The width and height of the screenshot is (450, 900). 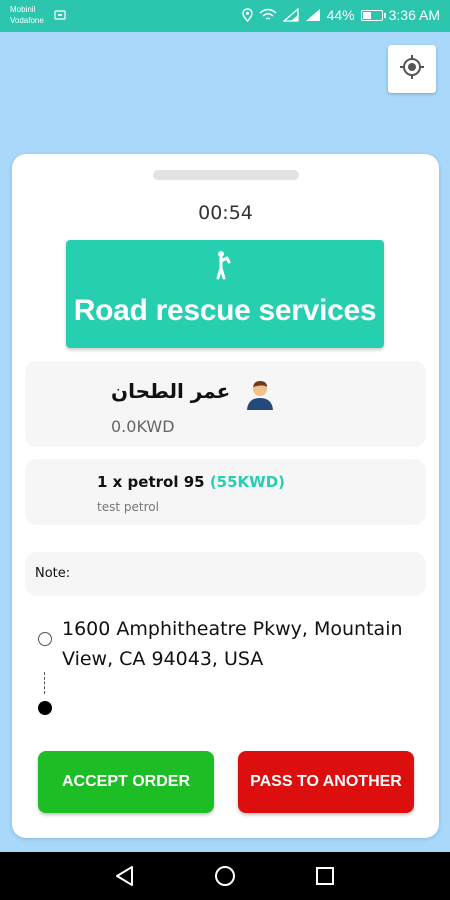 What do you see at coordinates (23, 9) in the screenshot?
I see `carrier-line-1: Mobinil` at bounding box center [23, 9].